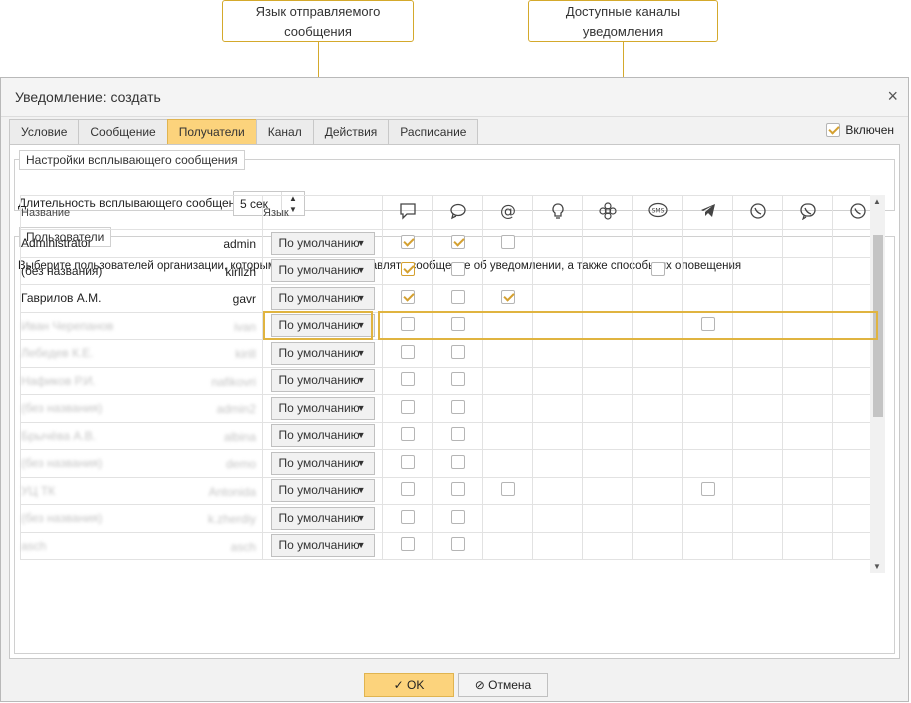 The width and height of the screenshot is (911, 703). I want to click on table-row: УЦ ТК Antonida По умолчанию ▼, so click(451, 490).